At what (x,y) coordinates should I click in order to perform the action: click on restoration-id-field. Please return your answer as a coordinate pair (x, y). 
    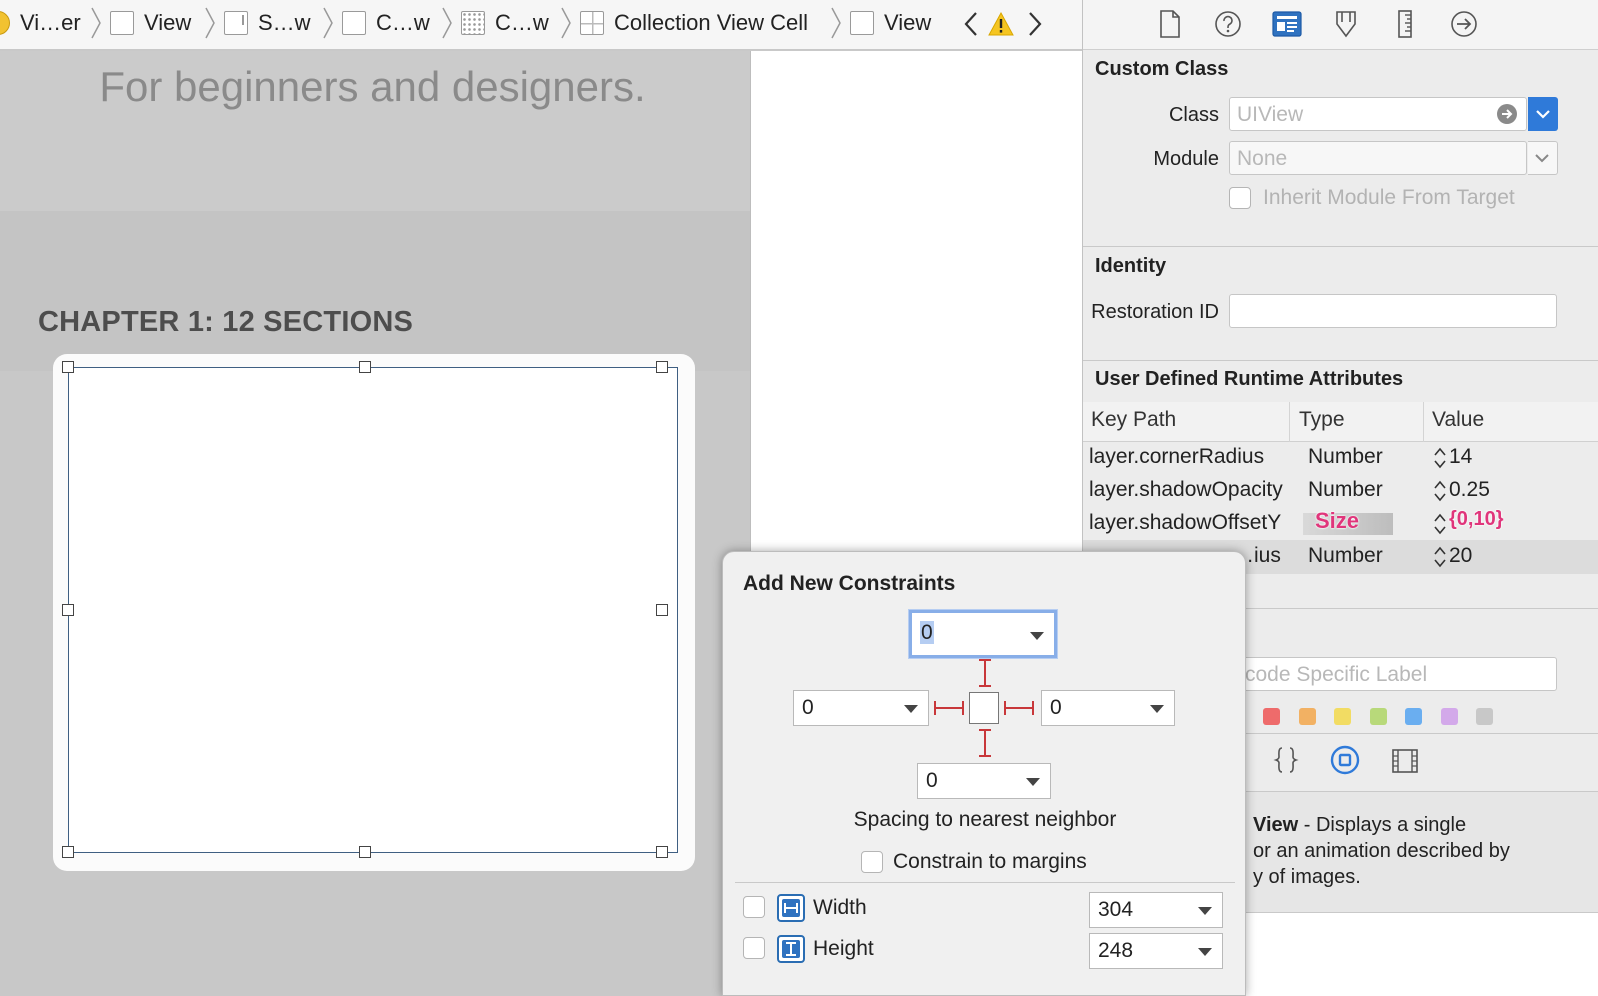
    Looking at the image, I should click on (1393, 311).